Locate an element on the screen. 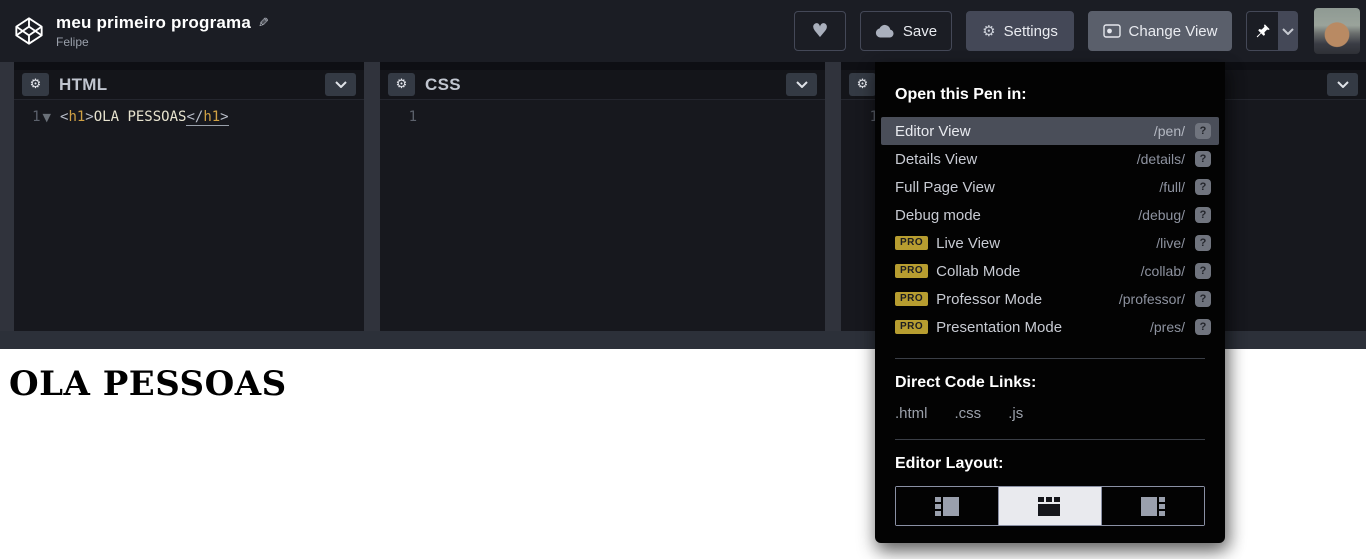  css-panel-header: ⚙ CSS is located at coordinates (602, 85).